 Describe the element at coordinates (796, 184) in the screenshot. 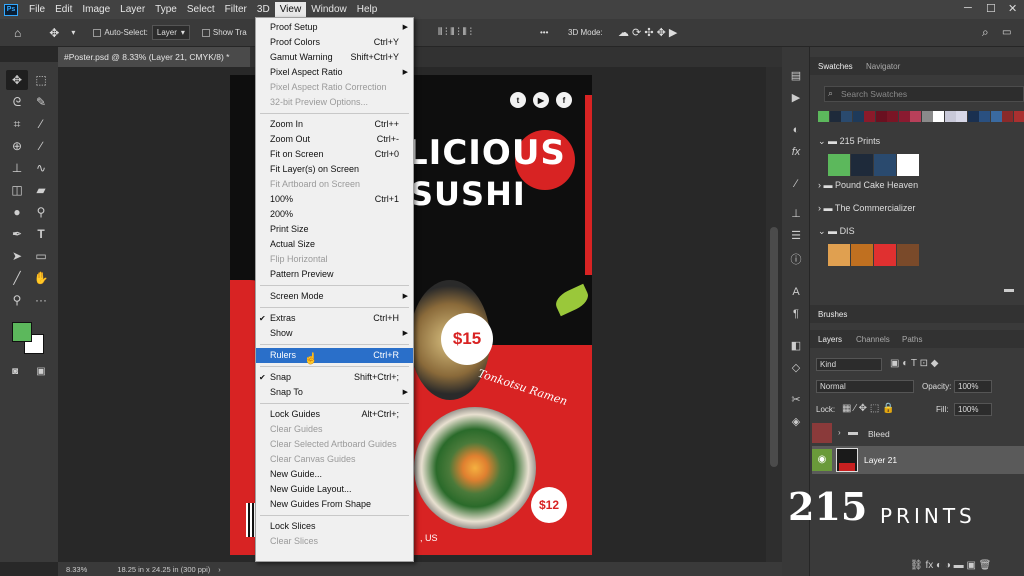

I see `brush-settings-icon: ∕` at that location.